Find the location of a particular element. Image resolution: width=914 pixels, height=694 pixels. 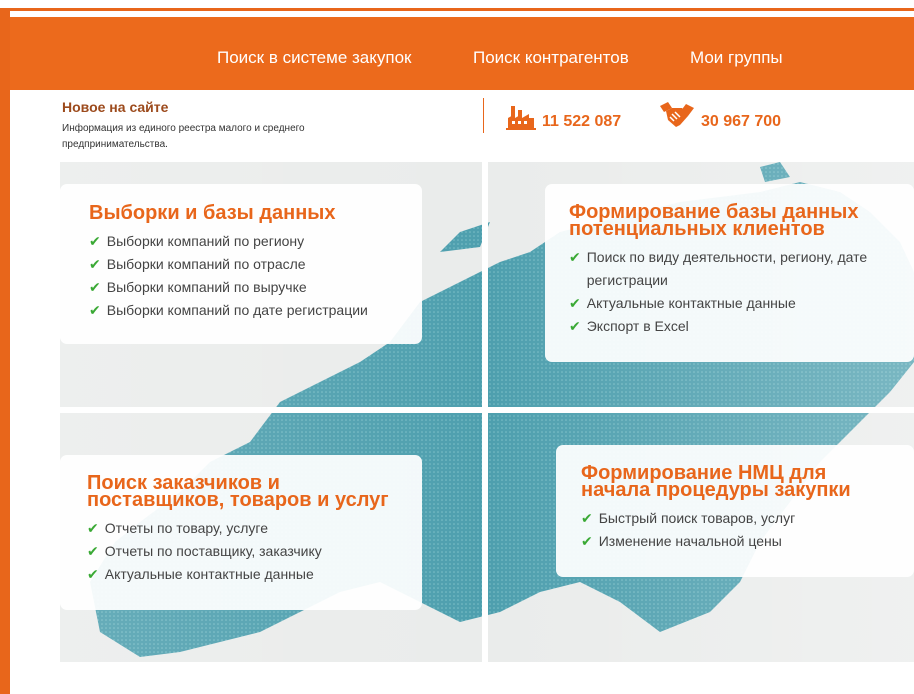

map-horizontal-divider is located at coordinates (487, 410).